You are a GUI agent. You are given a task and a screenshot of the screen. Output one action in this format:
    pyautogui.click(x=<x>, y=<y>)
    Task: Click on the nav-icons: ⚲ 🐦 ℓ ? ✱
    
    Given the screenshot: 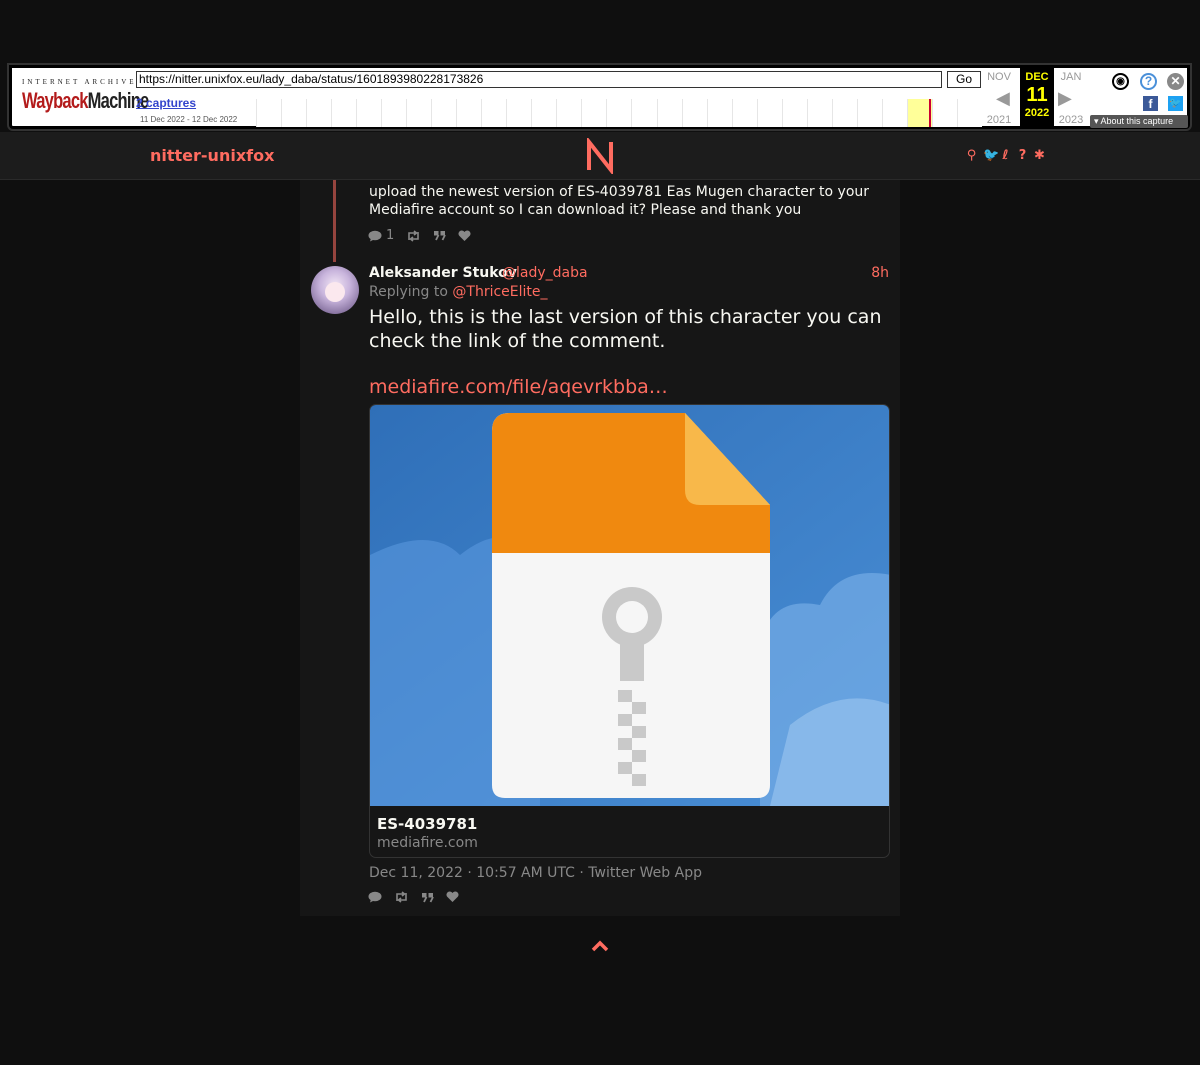 What is the action you would take?
    pyautogui.click(x=1005, y=155)
    